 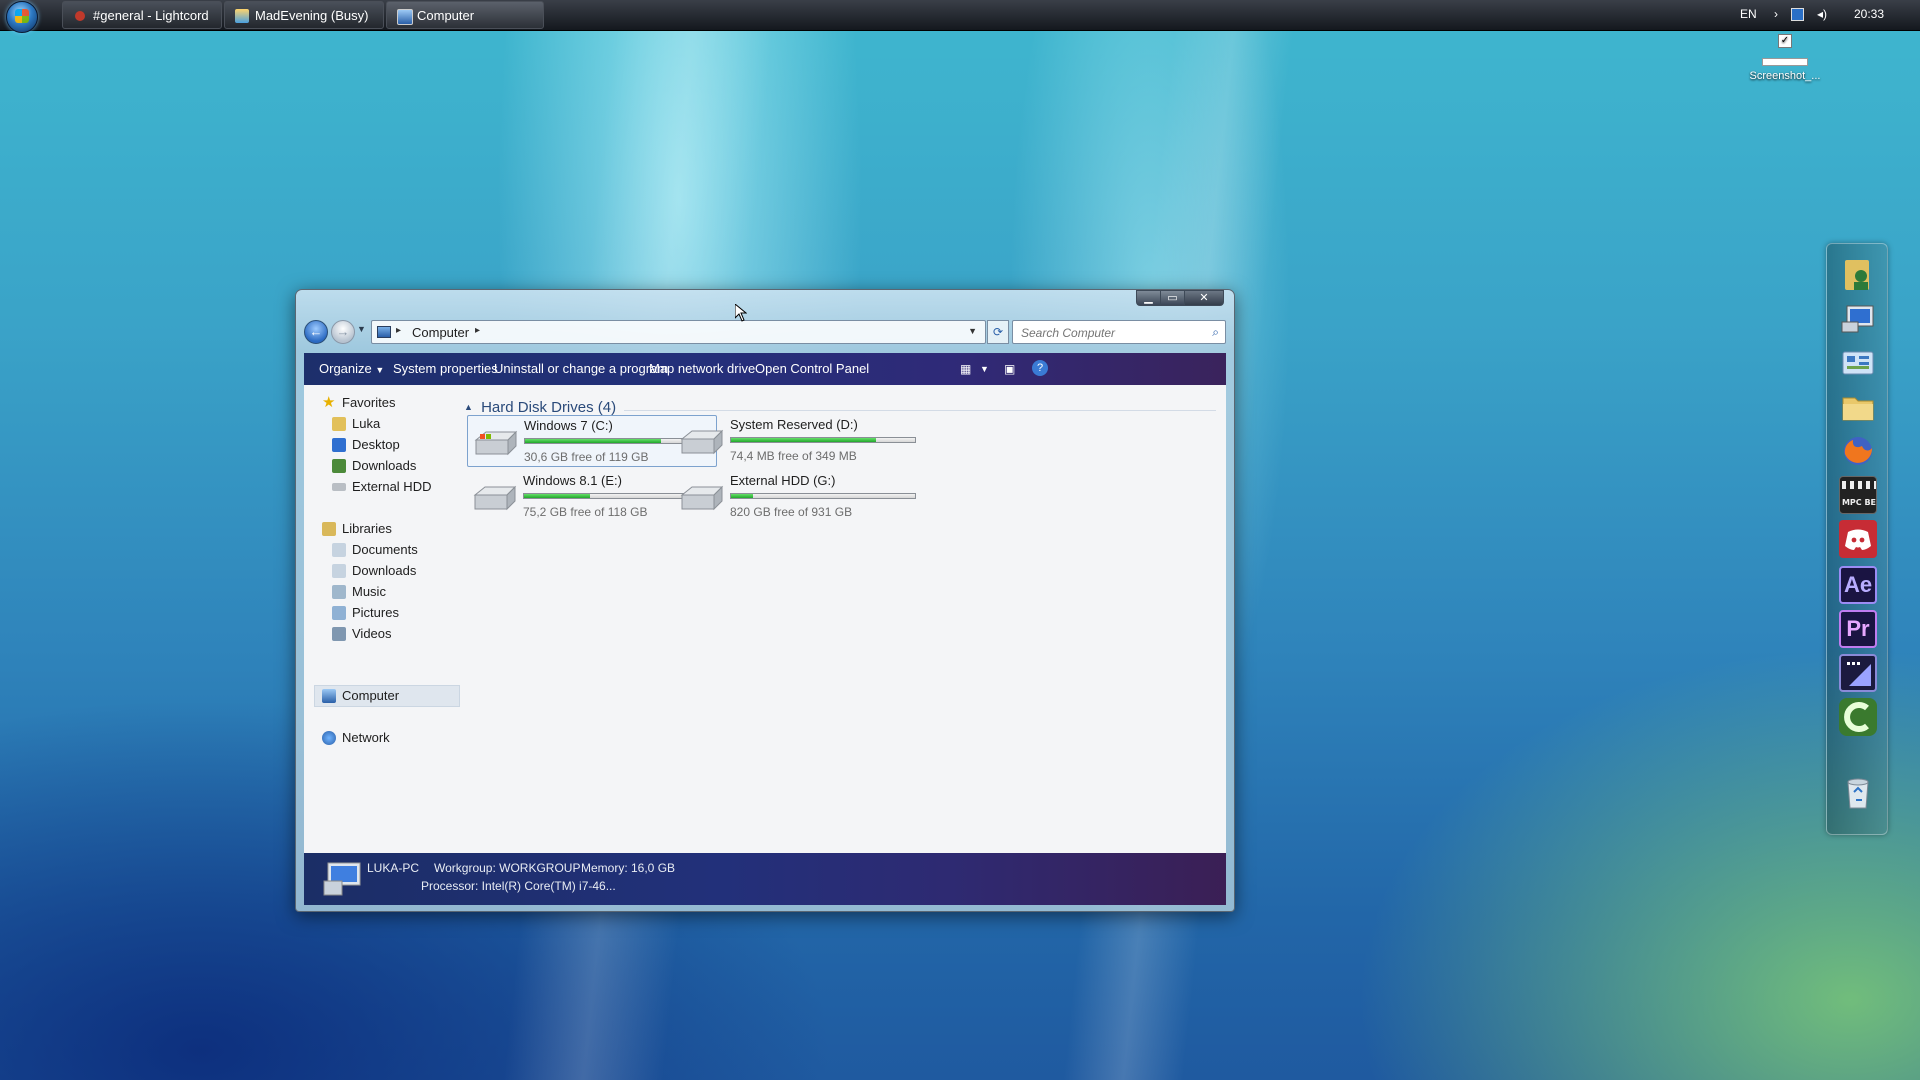 What do you see at coordinates (1172, 298) in the screenshot?
I see `maximize-button: ▭` at bounding box center [1172, 298].